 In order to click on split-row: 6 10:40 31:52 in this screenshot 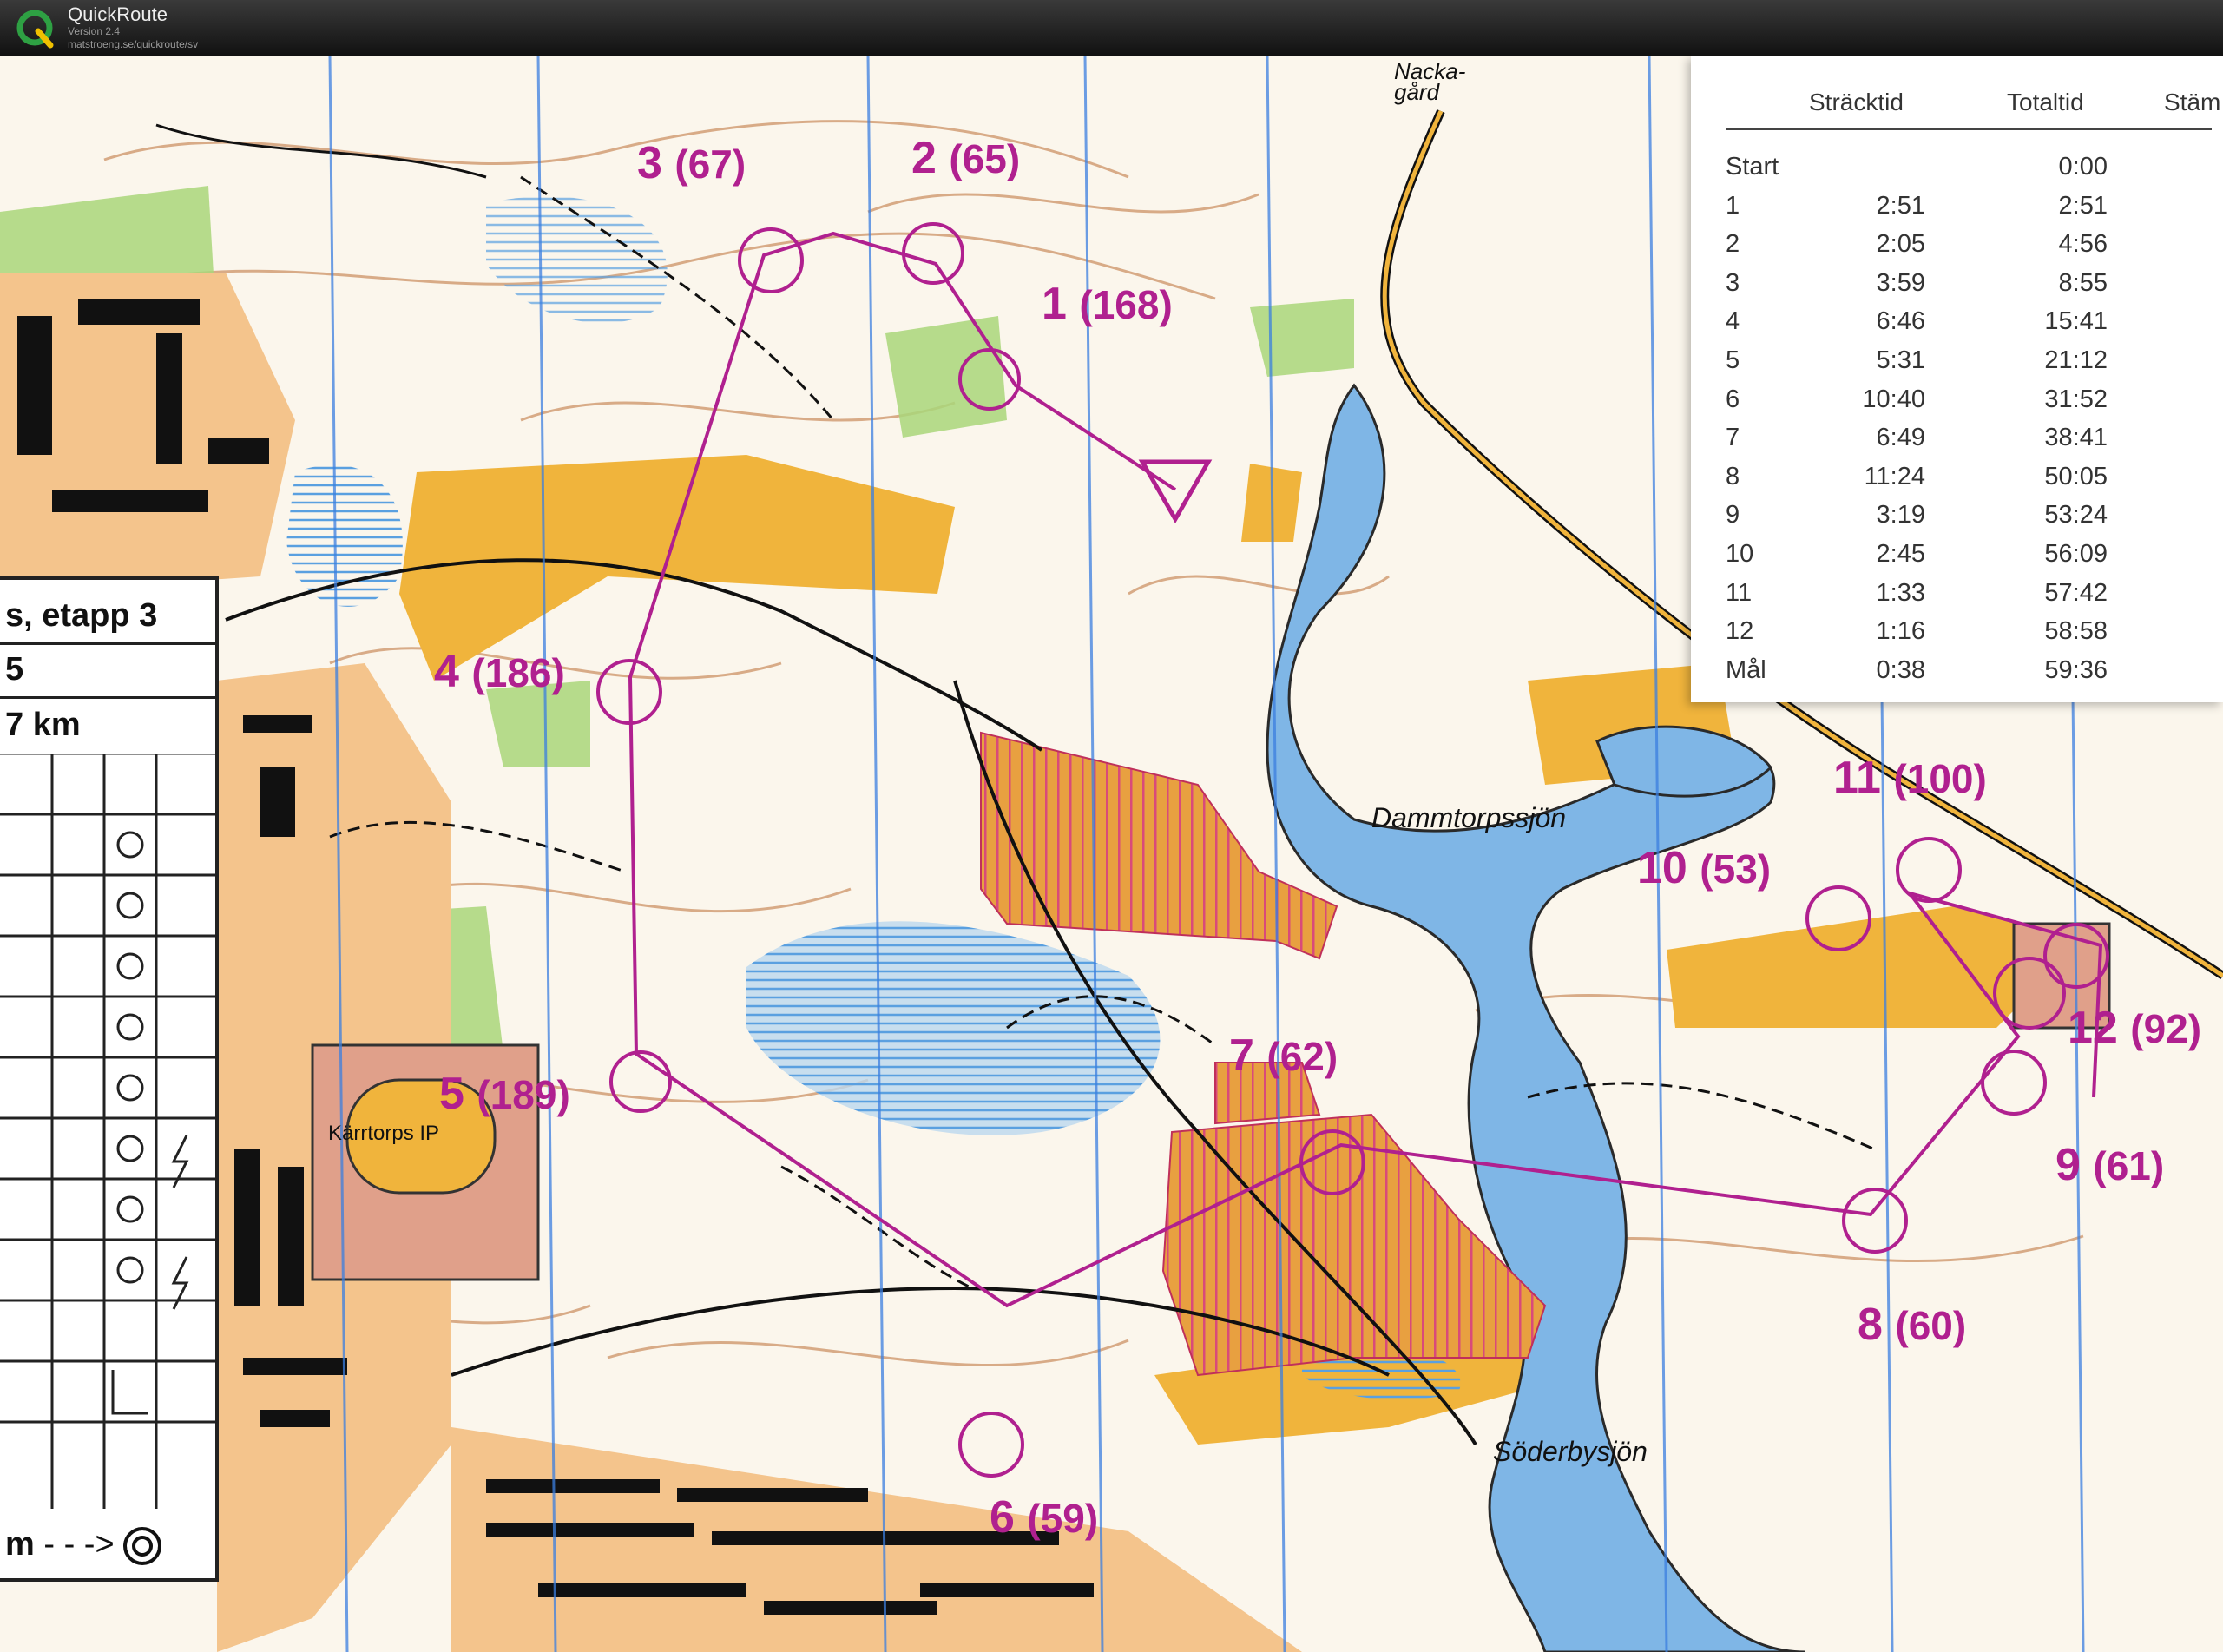, I will do `click(1957, 404)`.